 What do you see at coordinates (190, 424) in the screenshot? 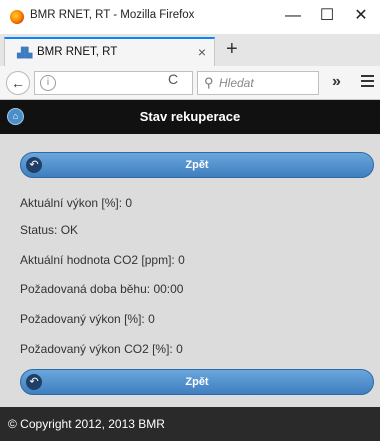
I see `page-footer: © Copyright 2012, 2013 BMR` at bounding box center [190, 424].